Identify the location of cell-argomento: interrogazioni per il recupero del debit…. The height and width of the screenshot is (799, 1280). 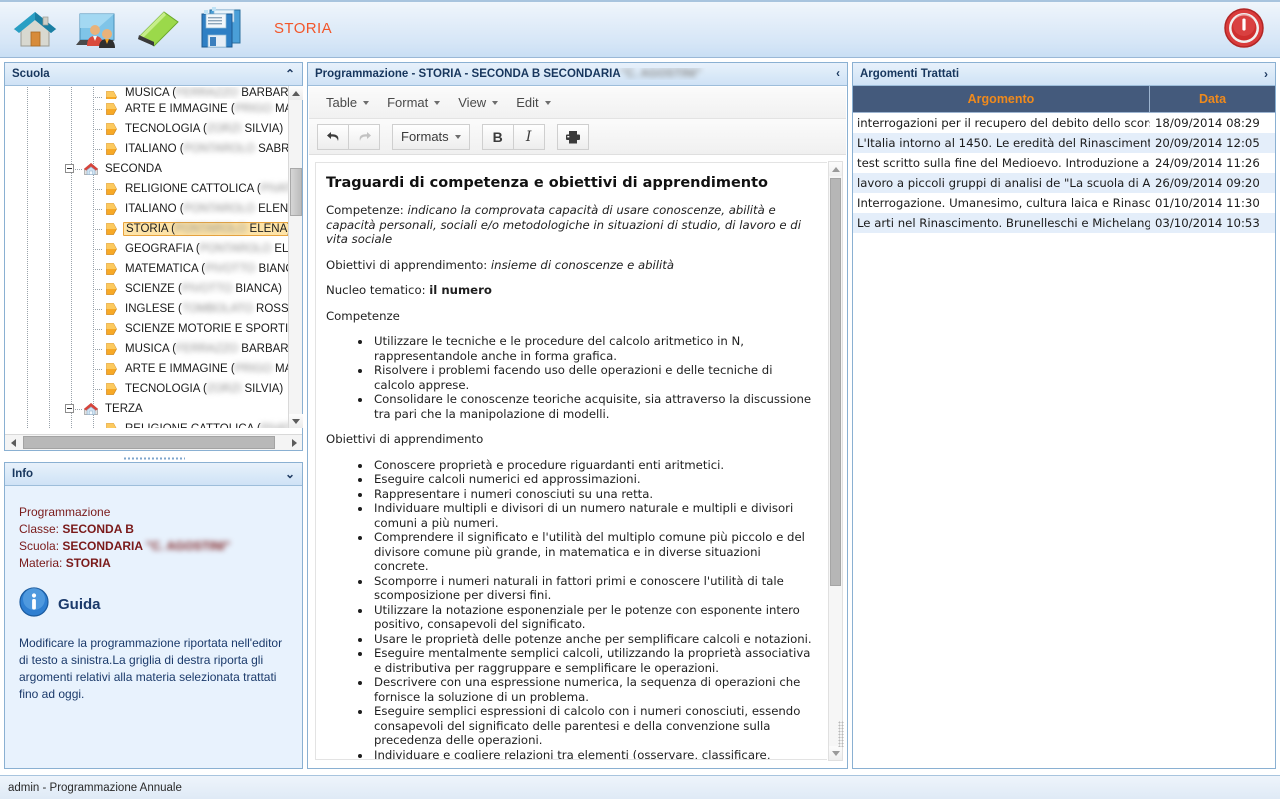
(1003, 123).